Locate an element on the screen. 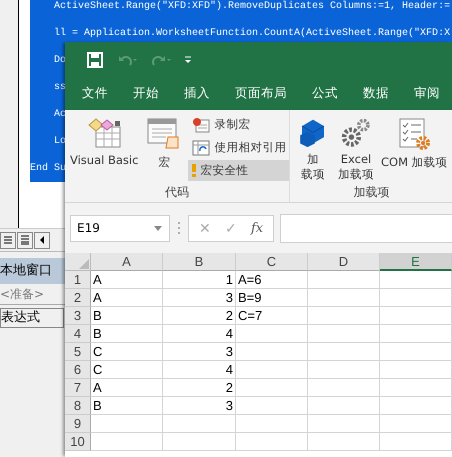 The width and height of the screenshot is (452, 457). ribbon-tab: 文件 is located at coordinates (86, 93).